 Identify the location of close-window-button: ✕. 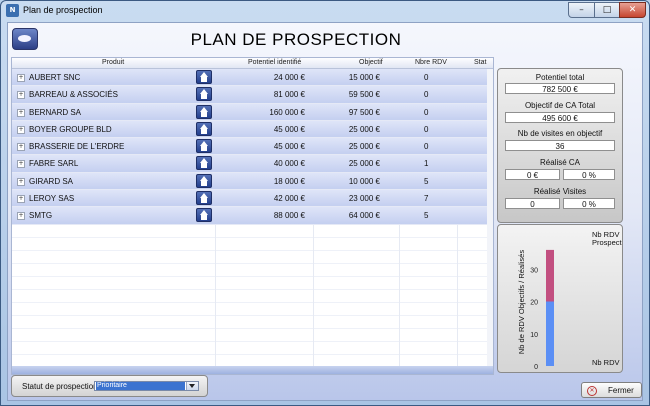
(632, 10).